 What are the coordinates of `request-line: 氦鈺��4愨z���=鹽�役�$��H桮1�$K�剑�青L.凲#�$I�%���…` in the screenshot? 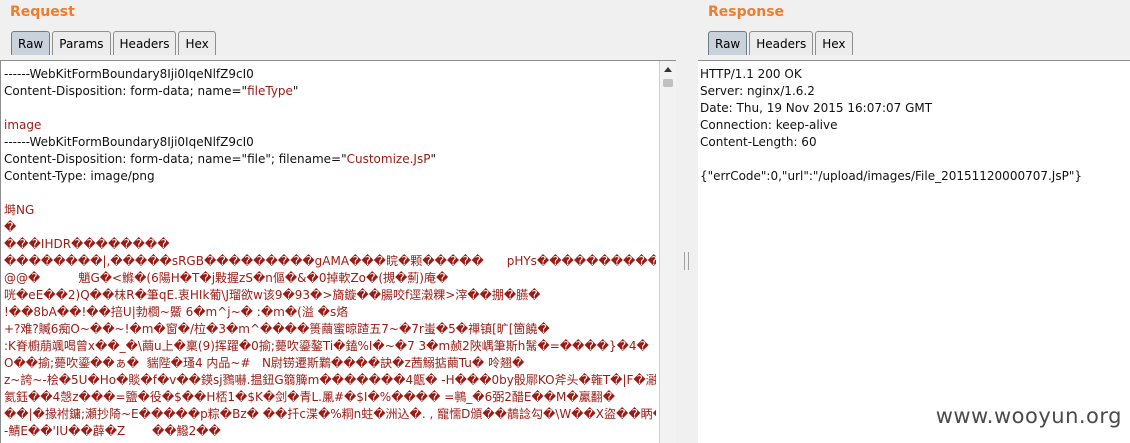 It's located at (330, 397).